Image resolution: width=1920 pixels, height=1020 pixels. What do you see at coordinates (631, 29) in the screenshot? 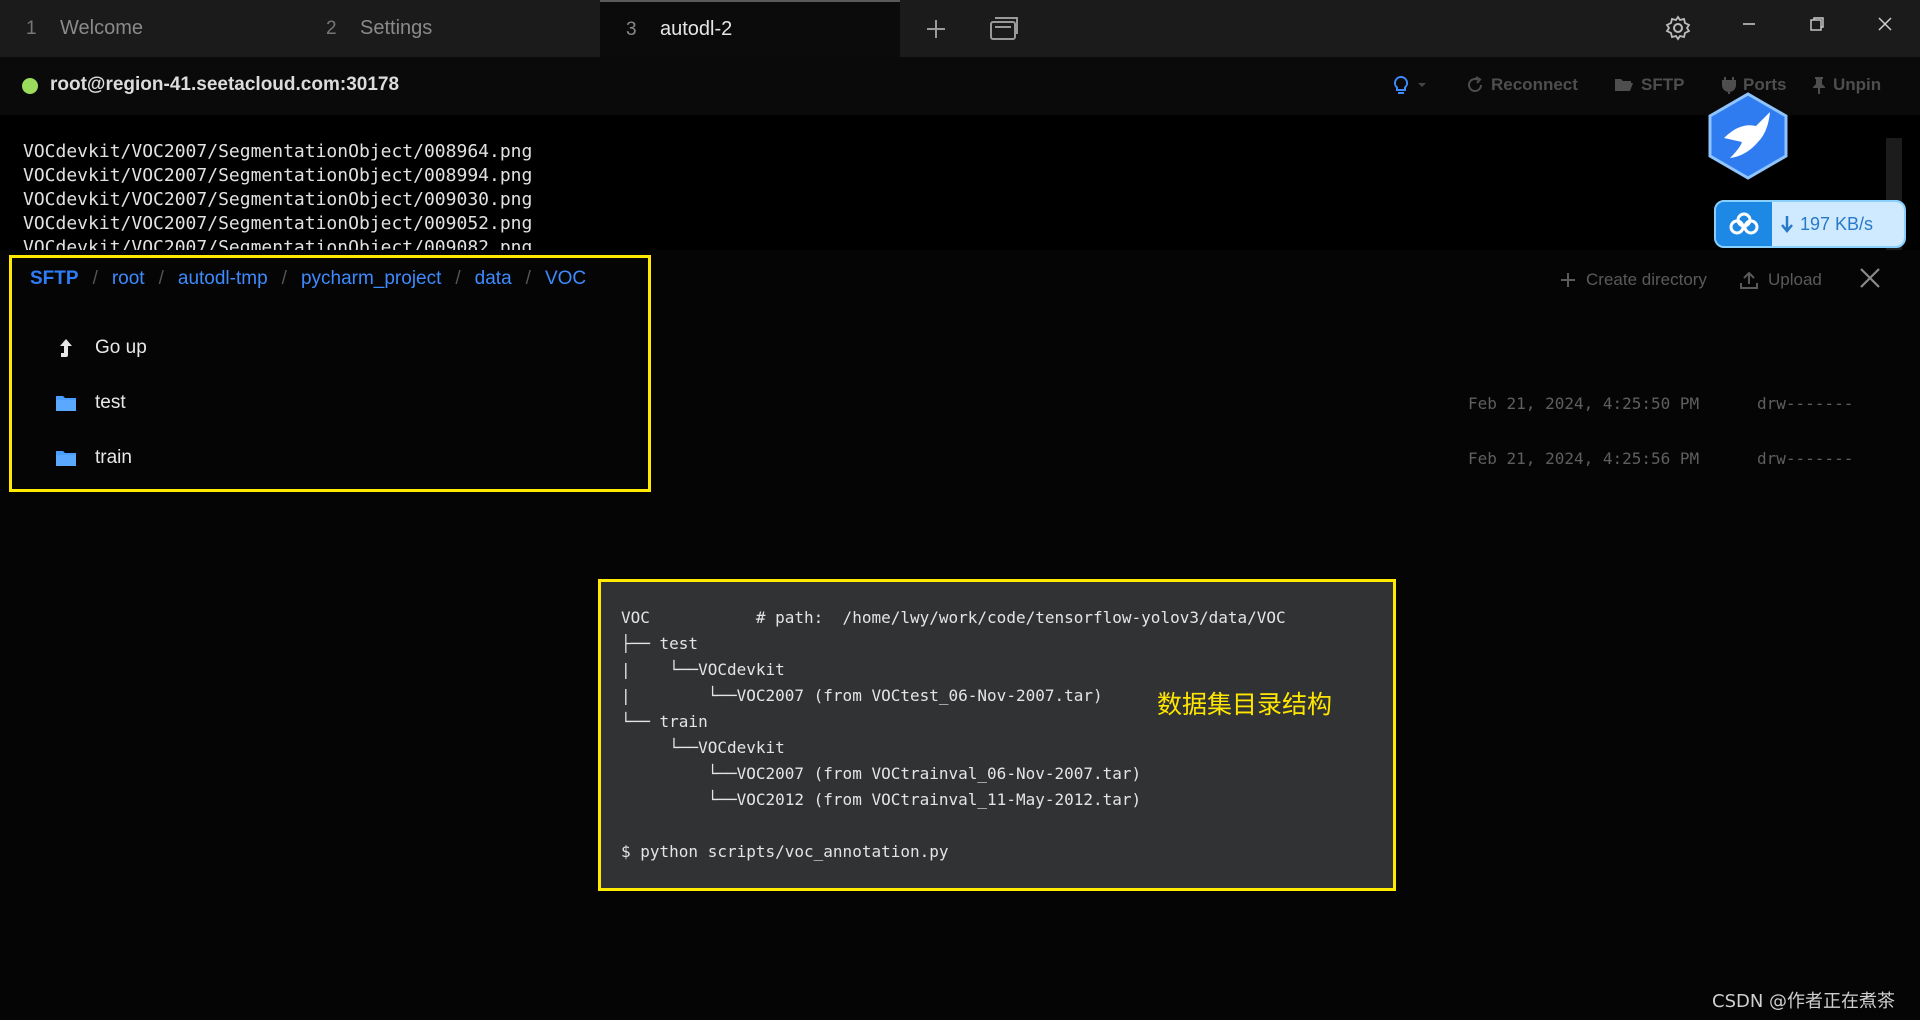
I see `tab-number: 3` at bounding box center [631, 29].